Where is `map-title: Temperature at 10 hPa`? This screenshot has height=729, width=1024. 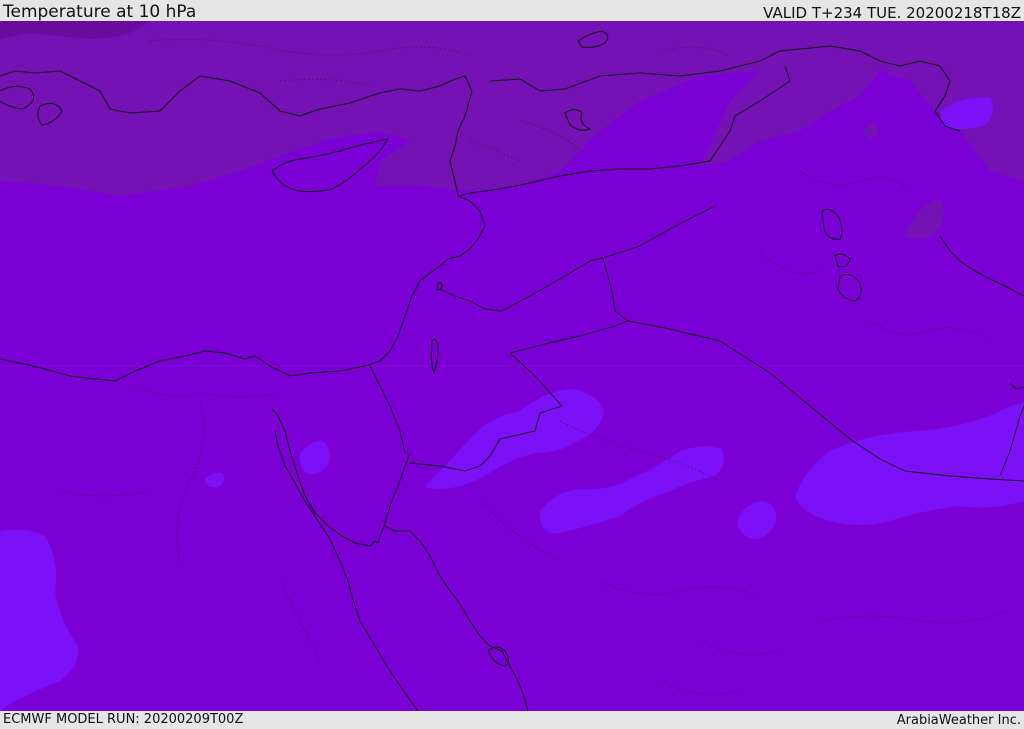 map-title: Temperature at 10 hPa is located at coordinates (100, 12).